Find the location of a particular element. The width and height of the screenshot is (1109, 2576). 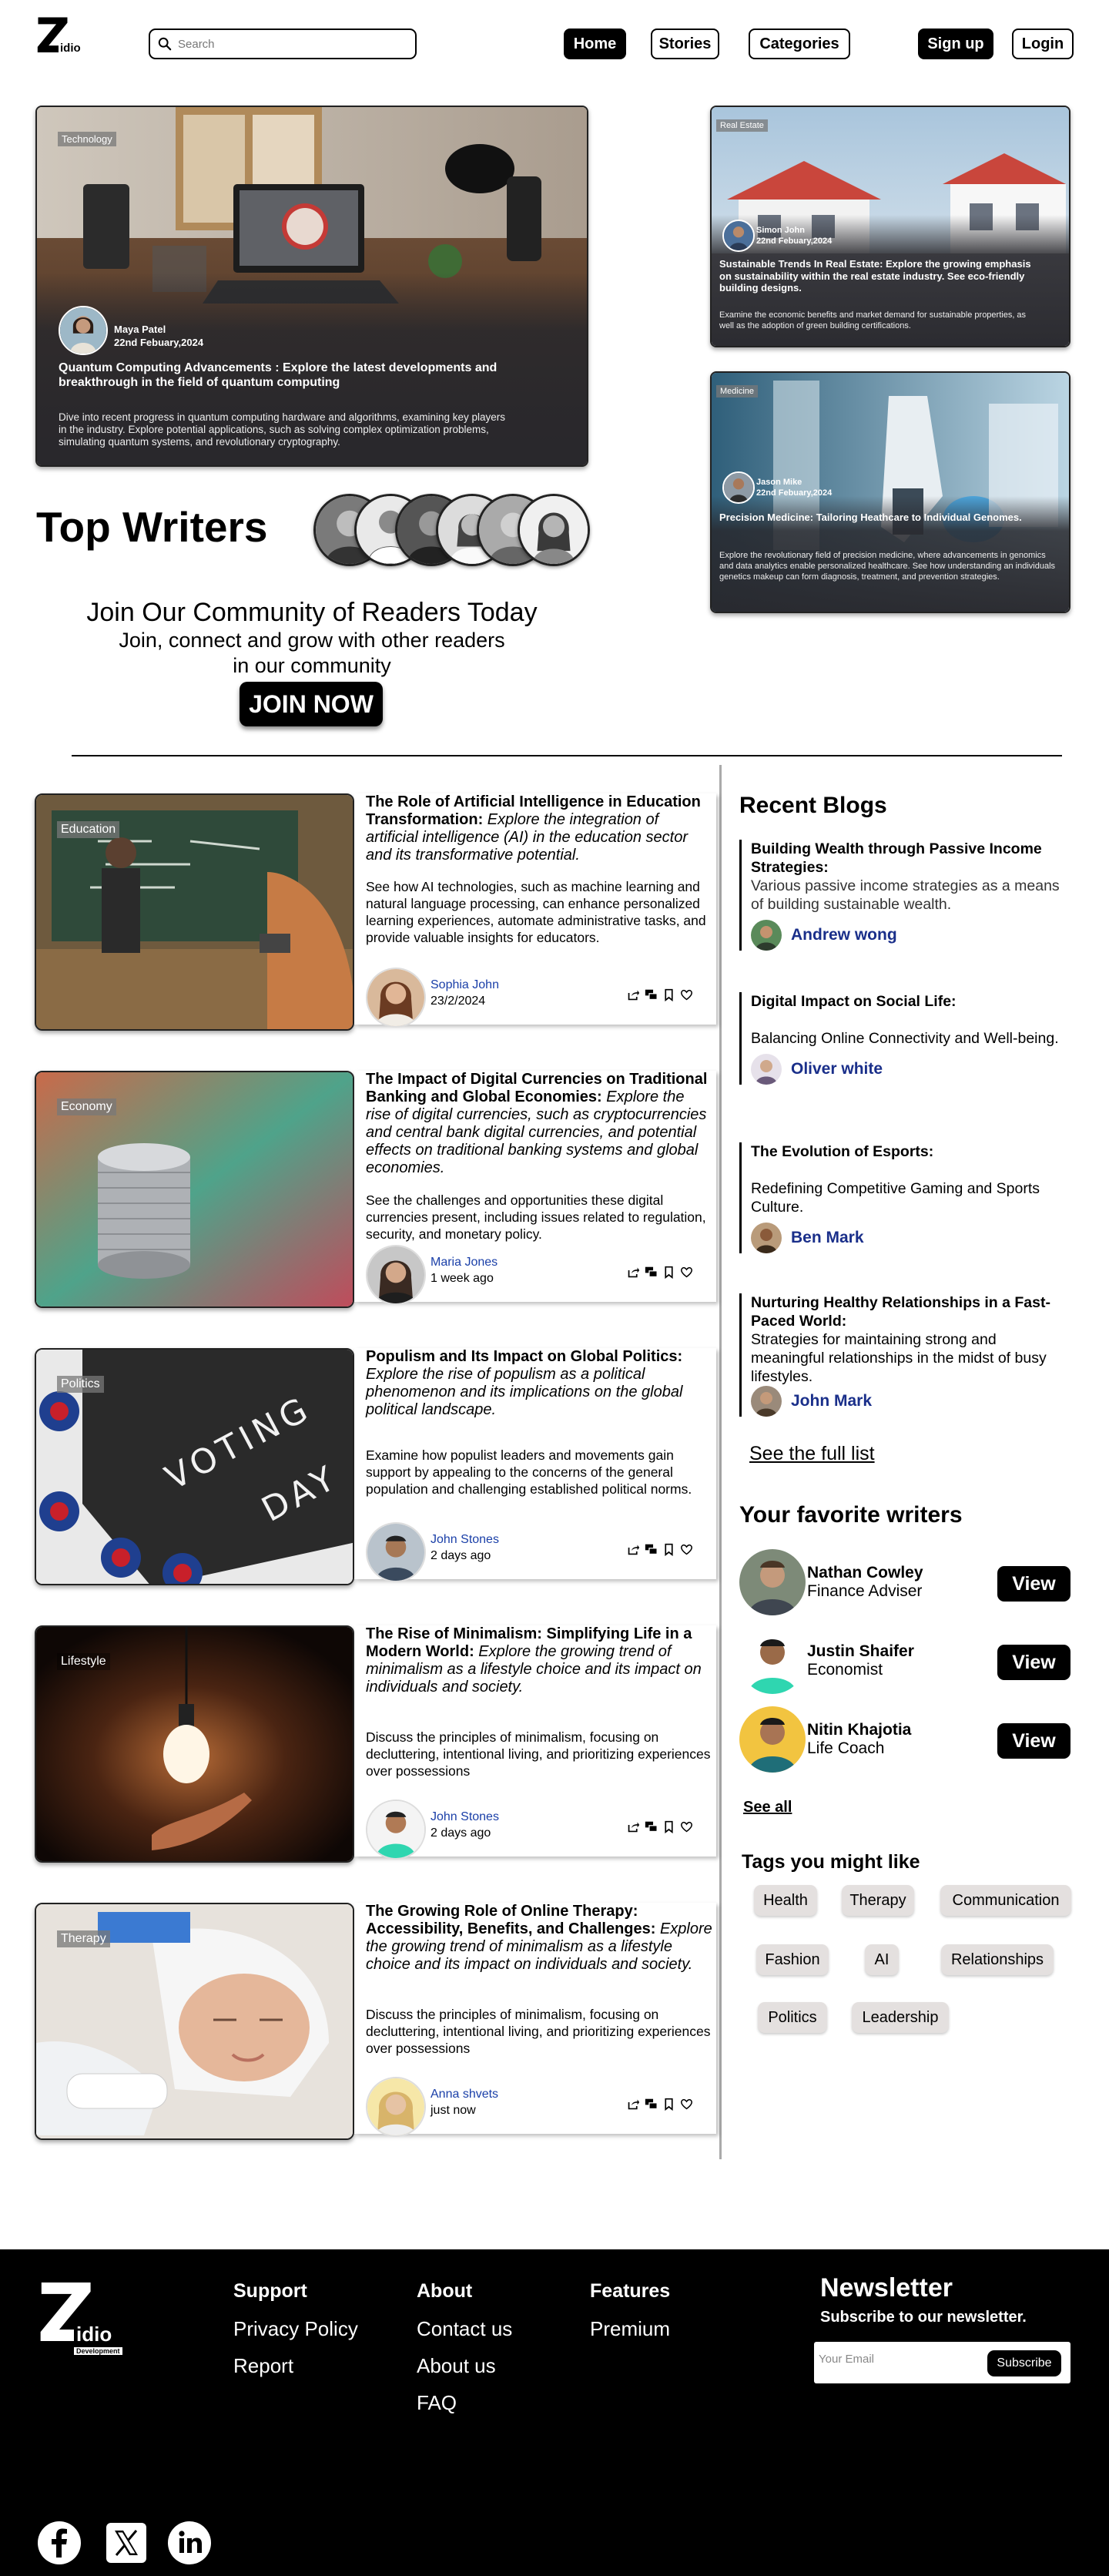

facebook-icon is located at coordinates (59, 2543).